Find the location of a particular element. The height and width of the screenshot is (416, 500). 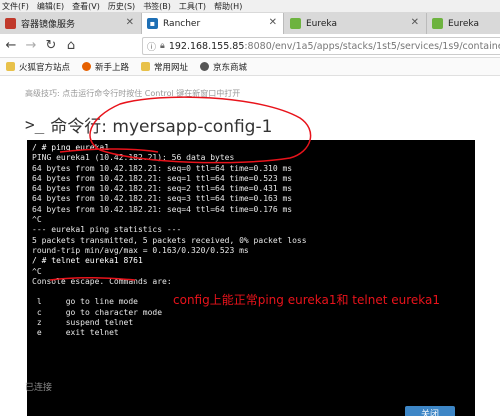

terminal-line: --- eureka1 ping statistics --- is located at coordinates (107, 230).